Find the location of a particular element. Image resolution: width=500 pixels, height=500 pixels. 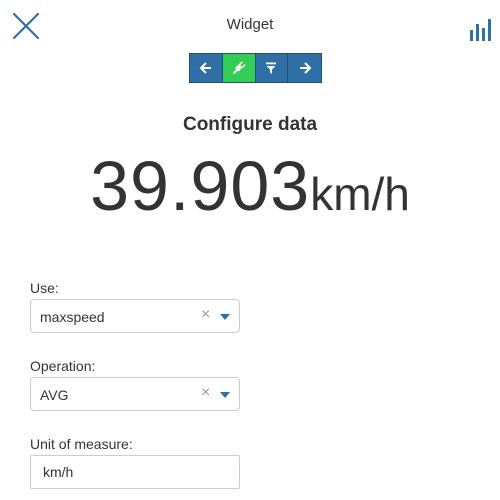

use-label: Use: is located at coordinates (44, 288).